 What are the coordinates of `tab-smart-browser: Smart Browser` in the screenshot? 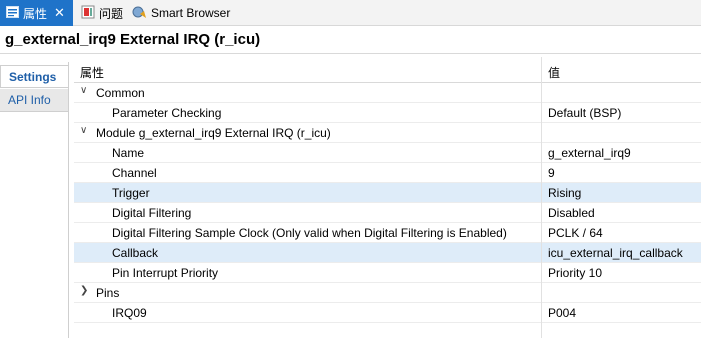 It's located at (180, 13).